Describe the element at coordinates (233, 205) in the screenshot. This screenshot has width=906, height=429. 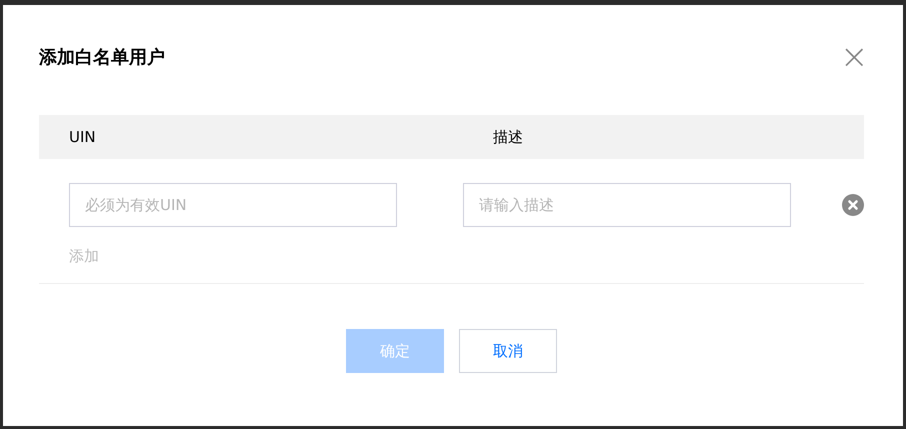
I see `input-field: 必须为有效UIN` at that location.